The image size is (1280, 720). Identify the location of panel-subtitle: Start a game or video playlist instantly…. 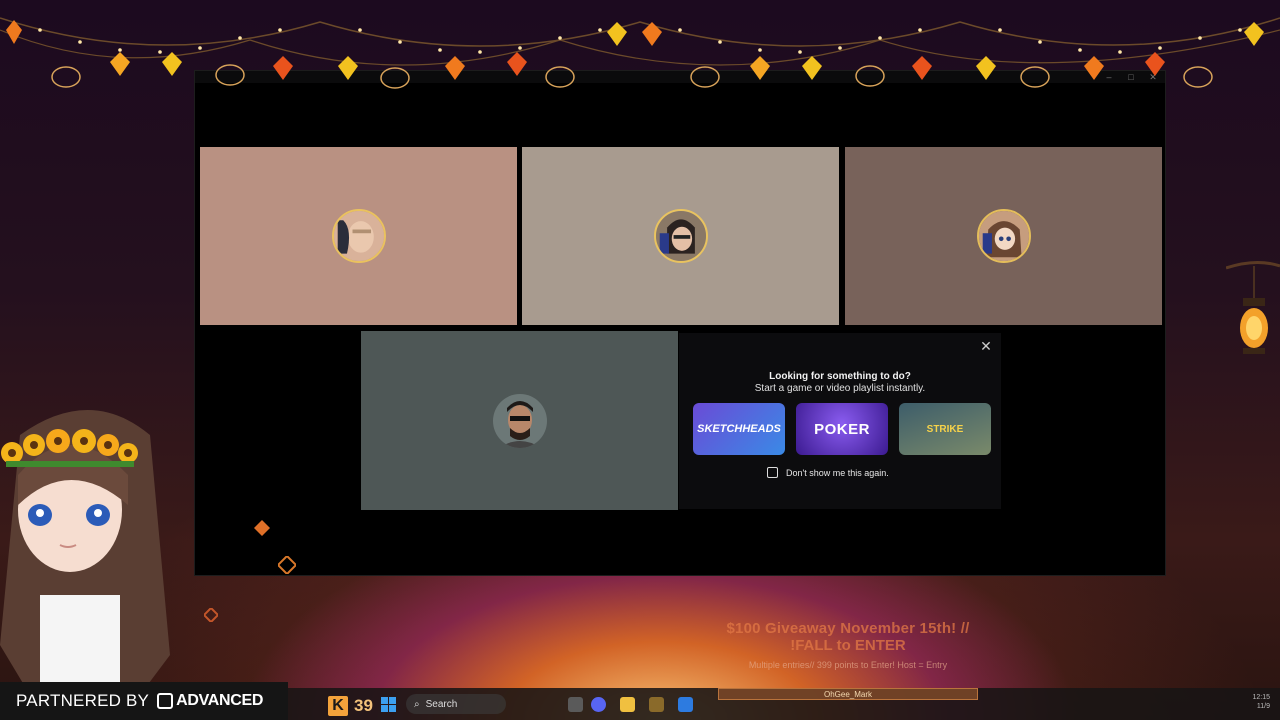
(840, 388).